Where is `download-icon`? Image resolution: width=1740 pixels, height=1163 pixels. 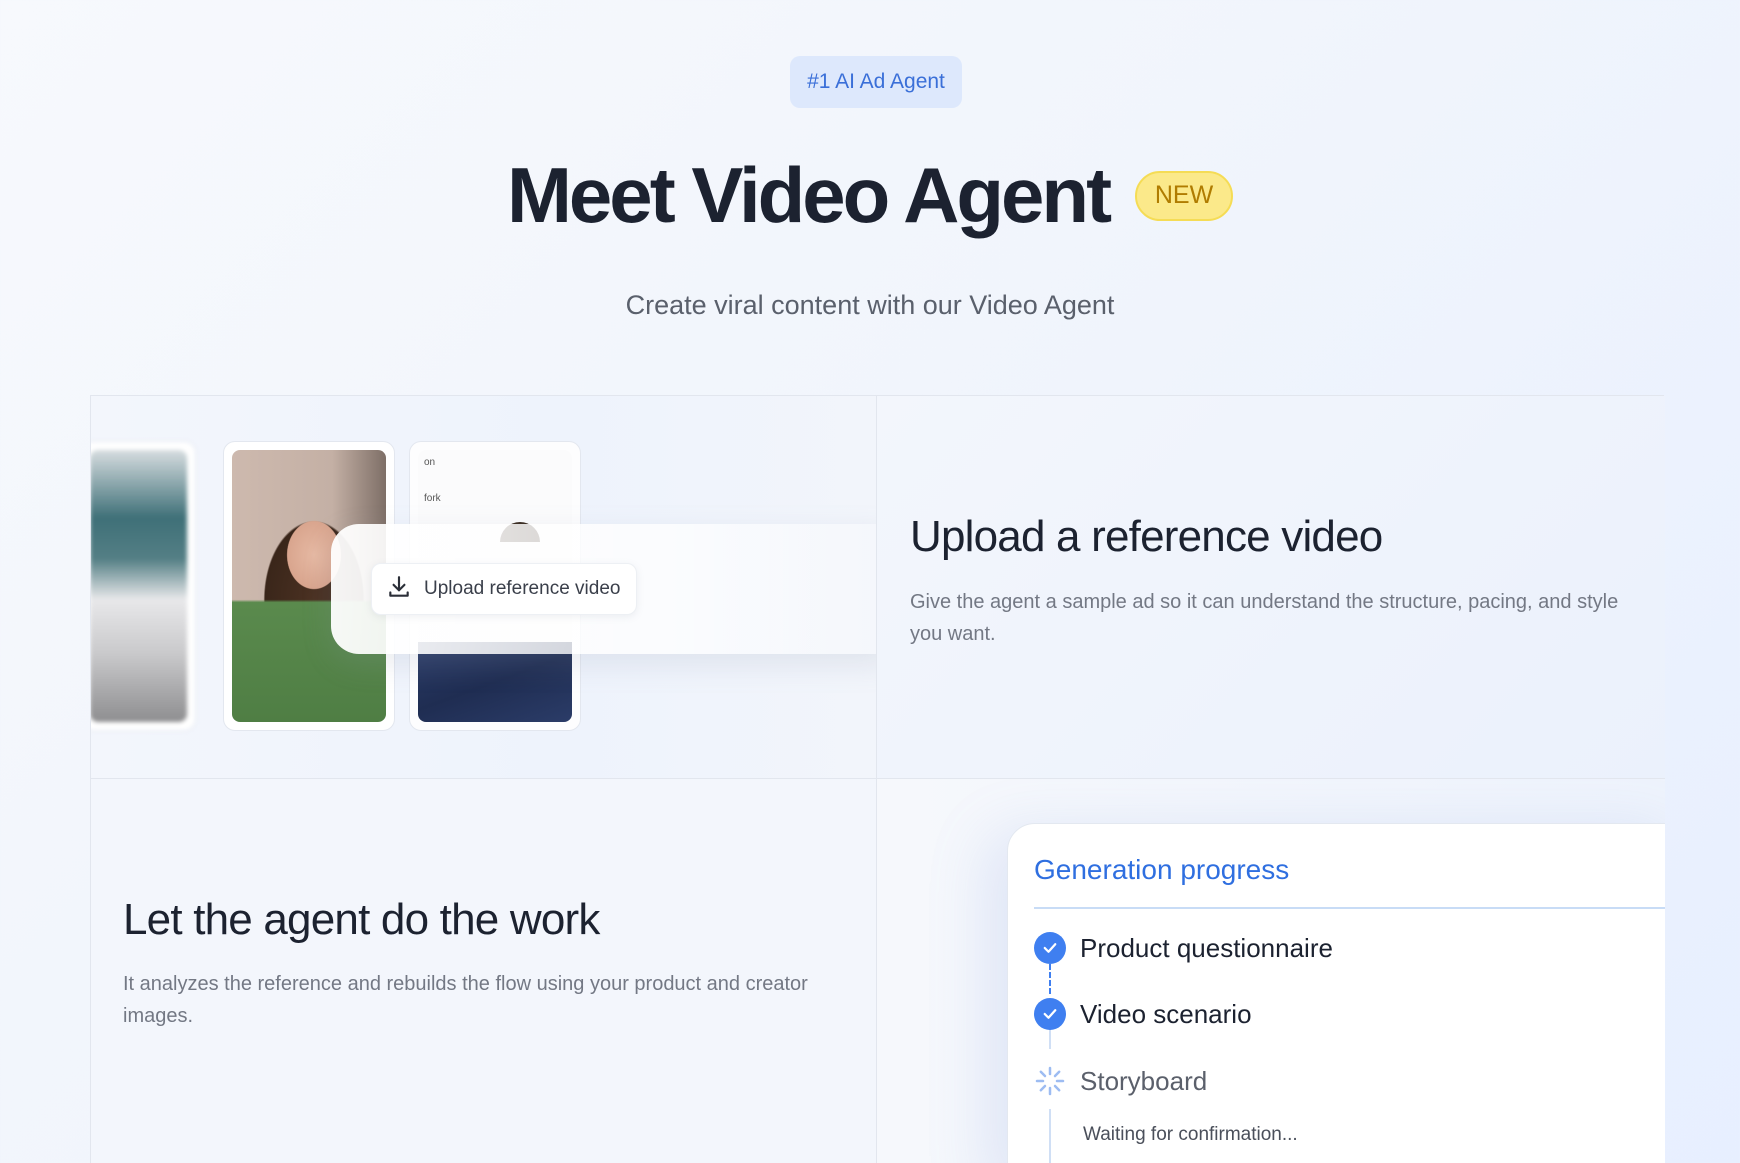
download-icon is located at coordinates (399, 589).